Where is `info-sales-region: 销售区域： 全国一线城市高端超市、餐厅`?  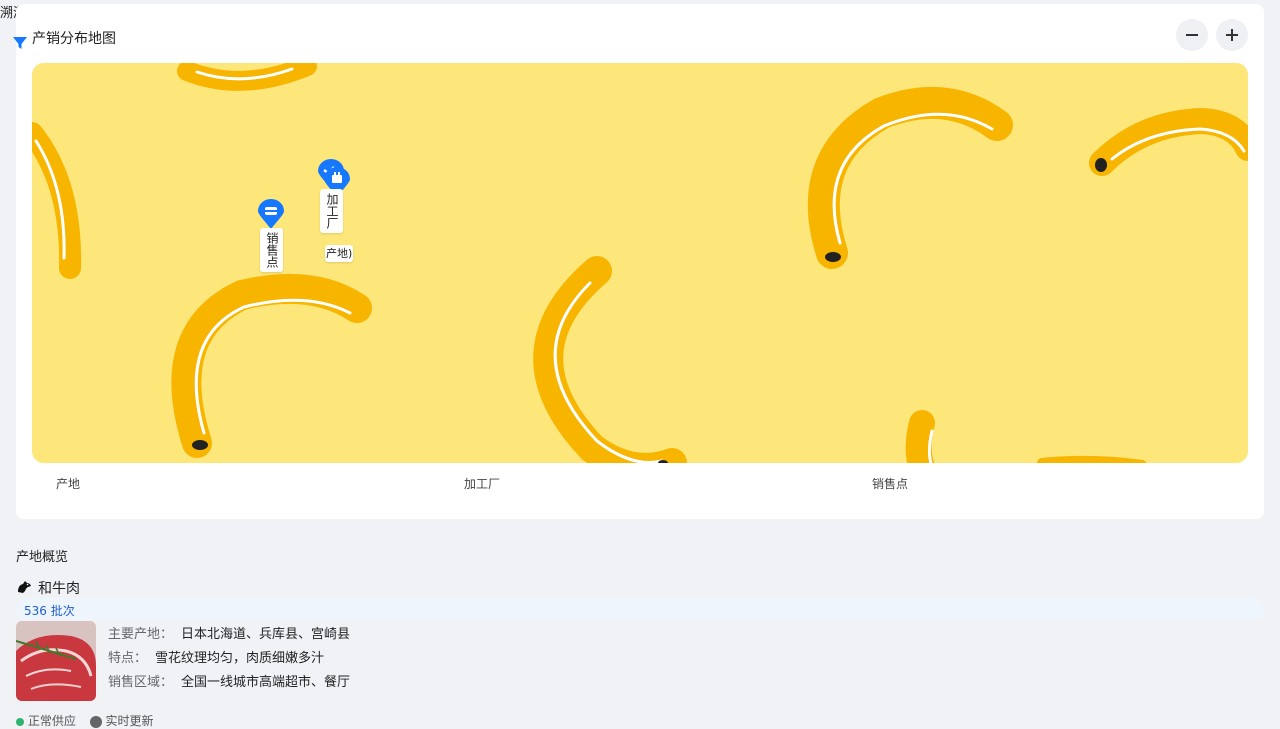
info-sales-region: 销售区域： 全国一线城市高端超市、餐厅 is located at coordinates (229, 682).